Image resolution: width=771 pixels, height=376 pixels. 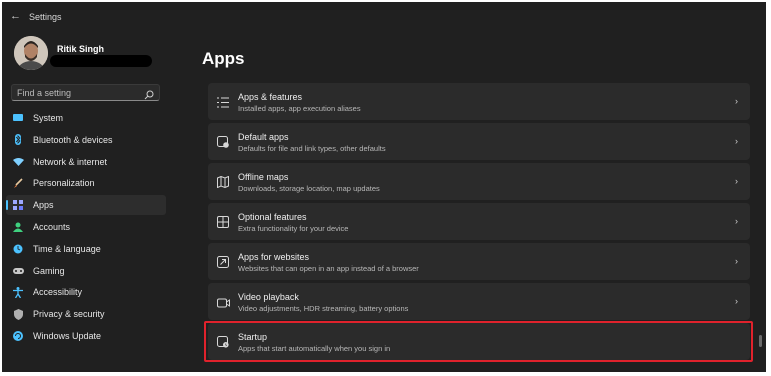 I want to click on update-icon, so click(x=18, y=336).